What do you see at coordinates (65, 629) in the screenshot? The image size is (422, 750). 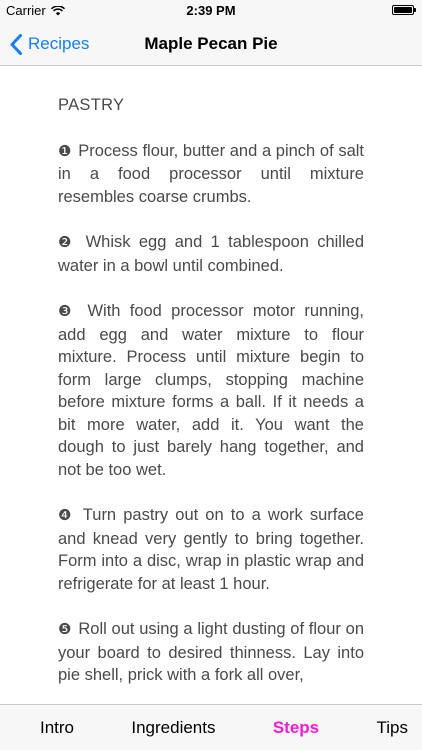 I see `step-number: ❺` at bounding box center [65, 629].